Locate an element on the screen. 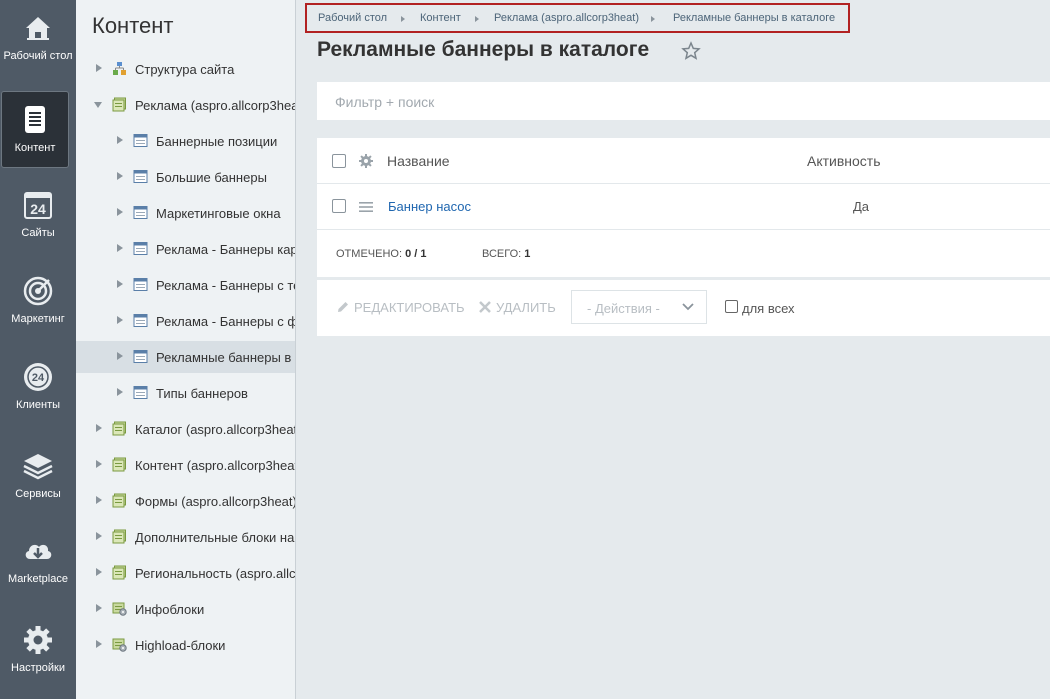 The image size is (1050, 699). star-icon is located at coordinates (691, 51).